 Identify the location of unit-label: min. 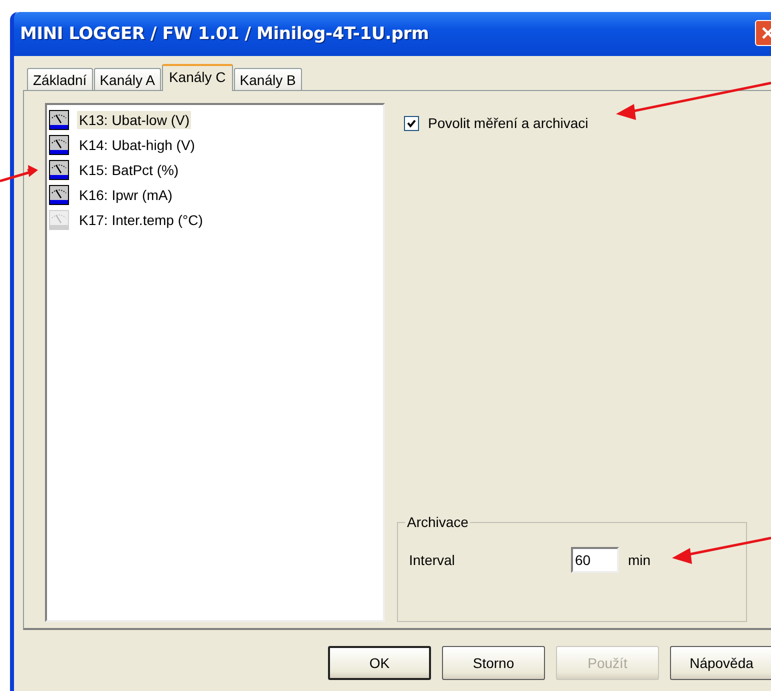
(639, 560).